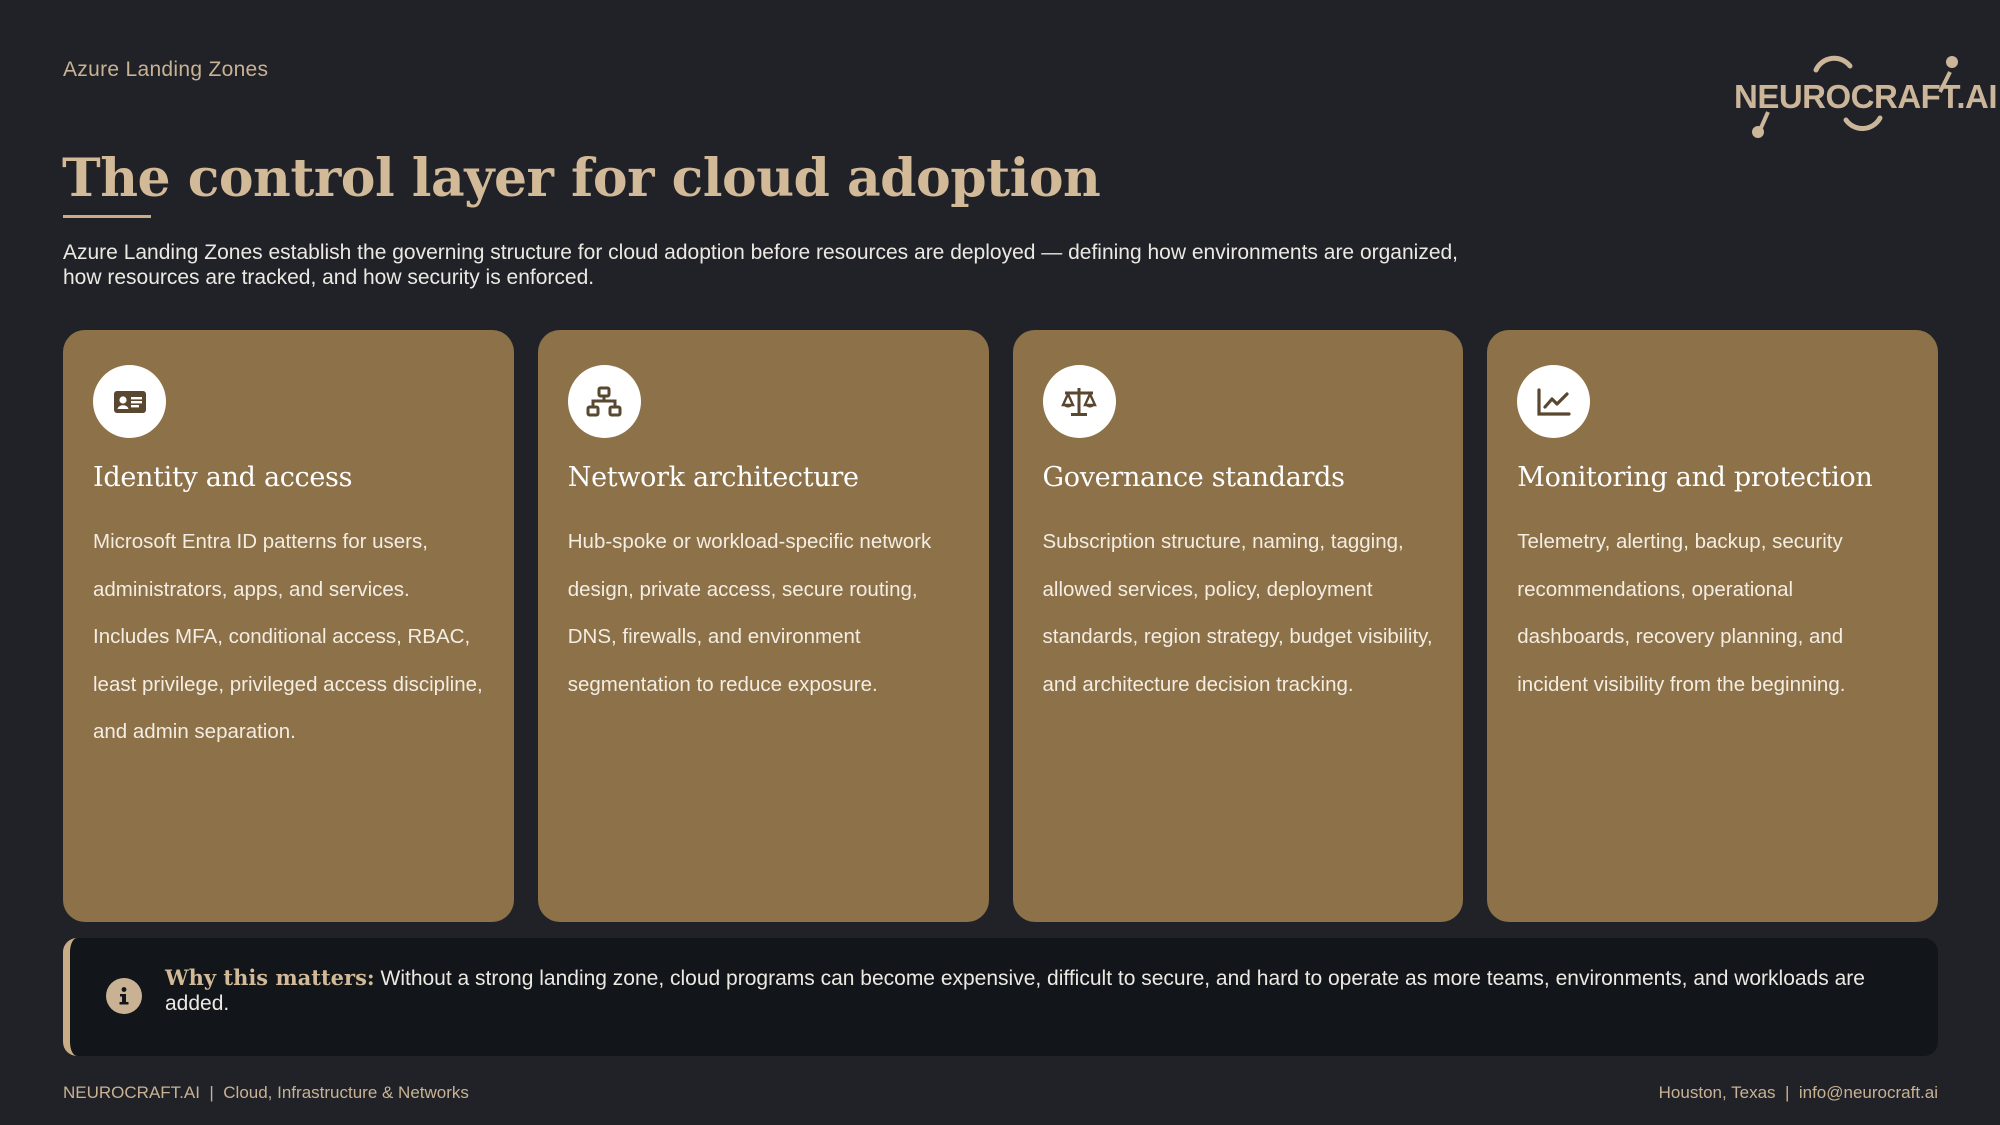 The width and height of the screenshot is (2000, 1125). Describe the element at coordinates (1695, 477) in the screenshot. I see `card-title: Monitoring and protection` at that location.